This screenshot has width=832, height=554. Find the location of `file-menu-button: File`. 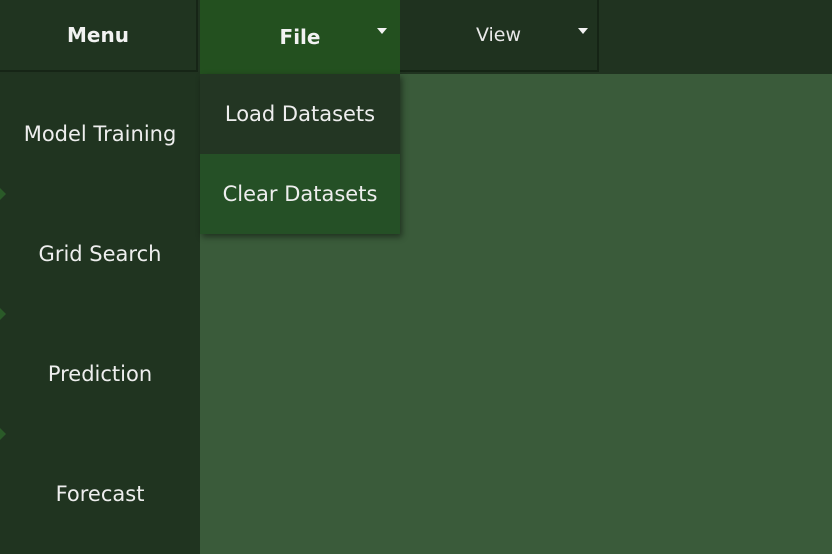

file-menu-button: File is located at coordinates (300, 37).